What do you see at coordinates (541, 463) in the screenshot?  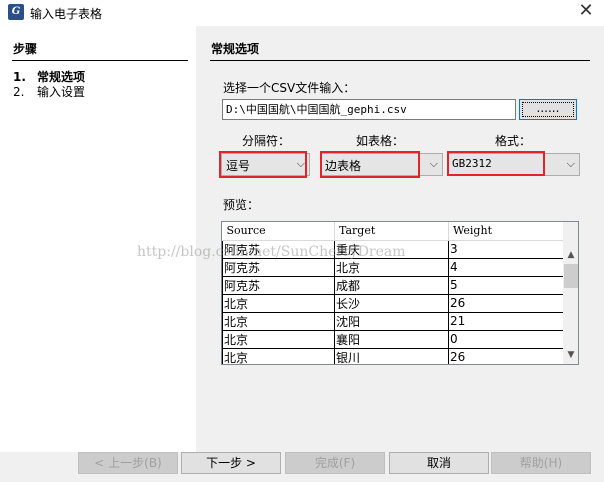 I see `help-button: 帮助(H)` at bounding box center [541, 463].